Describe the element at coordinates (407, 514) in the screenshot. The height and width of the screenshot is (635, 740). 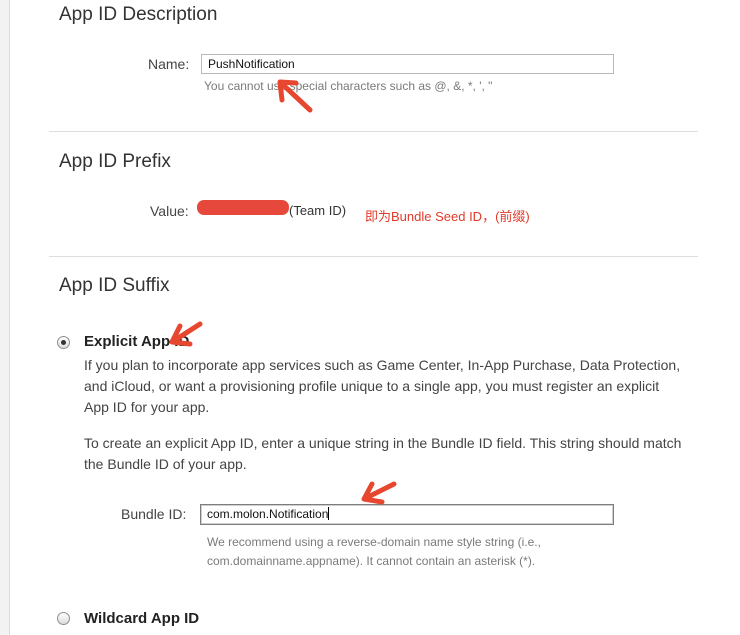
I see `bundle-id-input: com.molon.Notification` at that location.